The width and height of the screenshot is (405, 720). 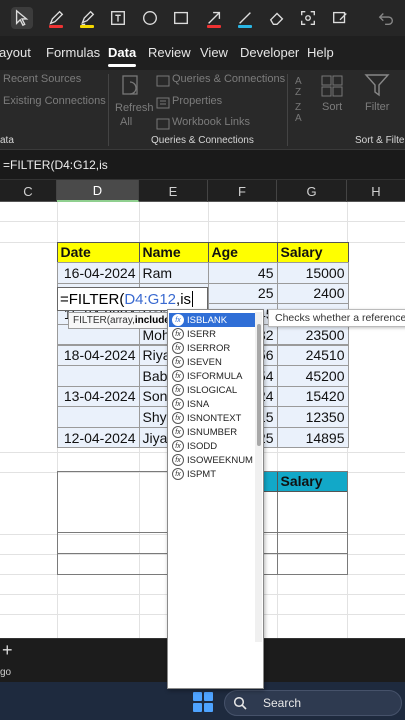 What do you see at coordinates (173, 191) in the screenshot?
I see `column-header-e: E` at bounding box center [173, 191].